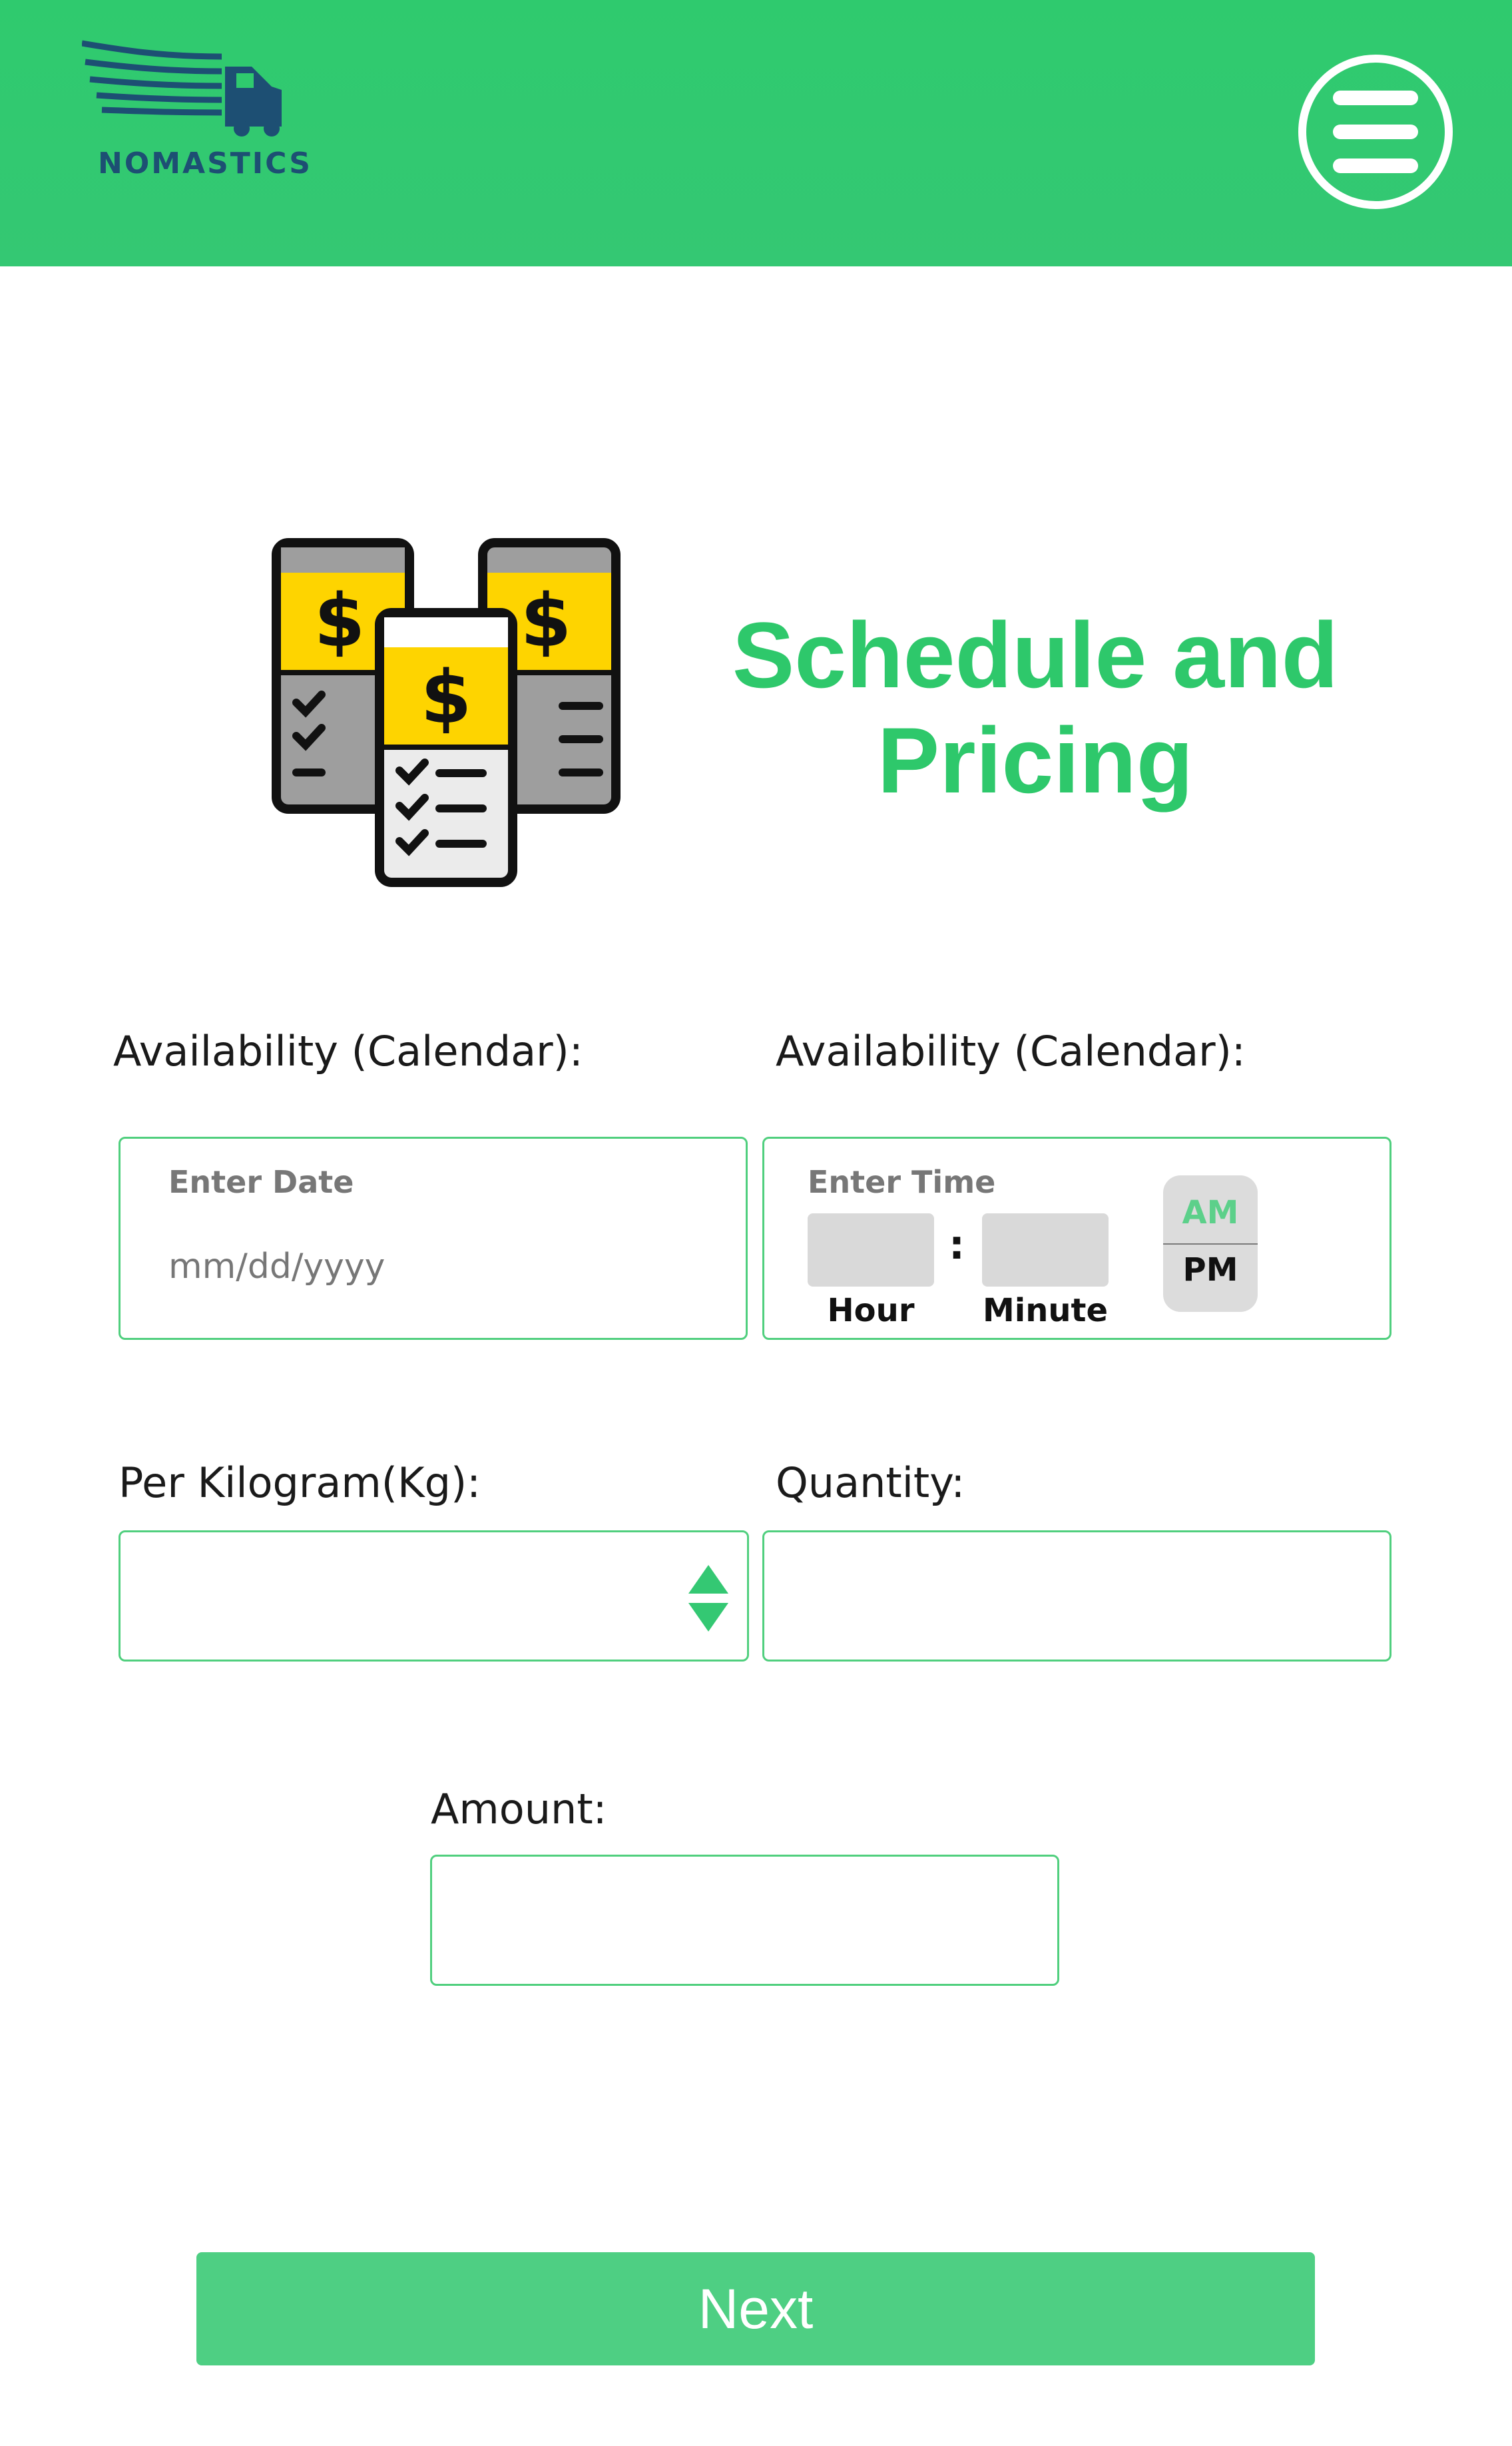  I want to click on date-placeholder: mm/dd/yyyy, so click(276, 1267).